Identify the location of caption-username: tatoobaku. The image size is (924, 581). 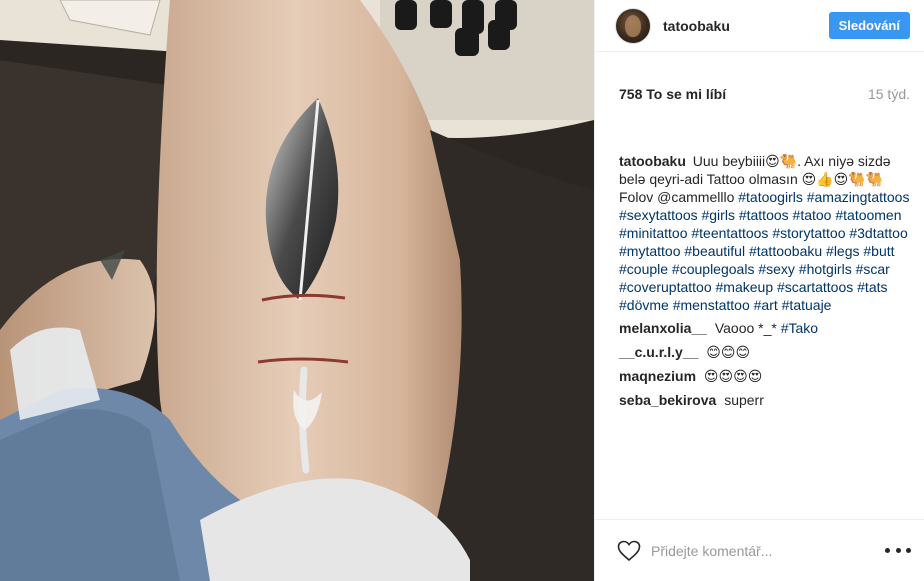
(652, 161).